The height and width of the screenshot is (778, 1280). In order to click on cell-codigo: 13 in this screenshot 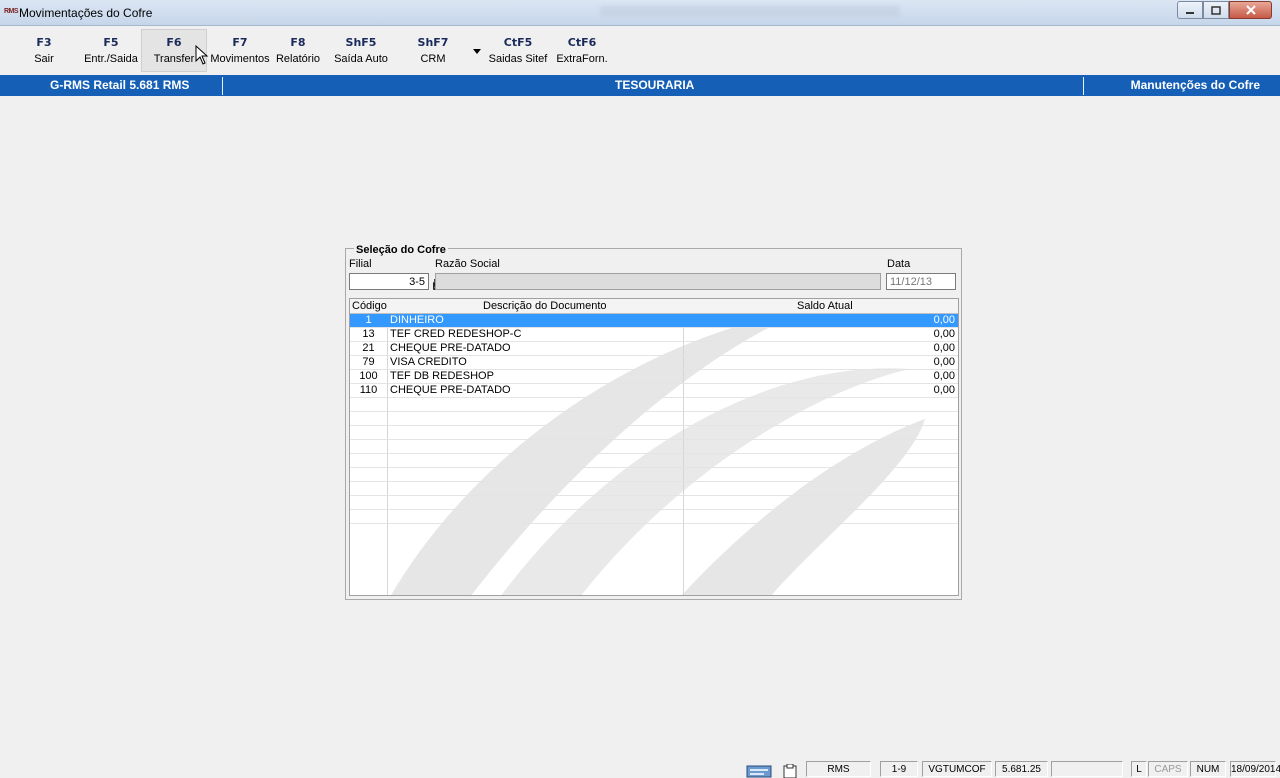, I will do `click(368, 334)`.